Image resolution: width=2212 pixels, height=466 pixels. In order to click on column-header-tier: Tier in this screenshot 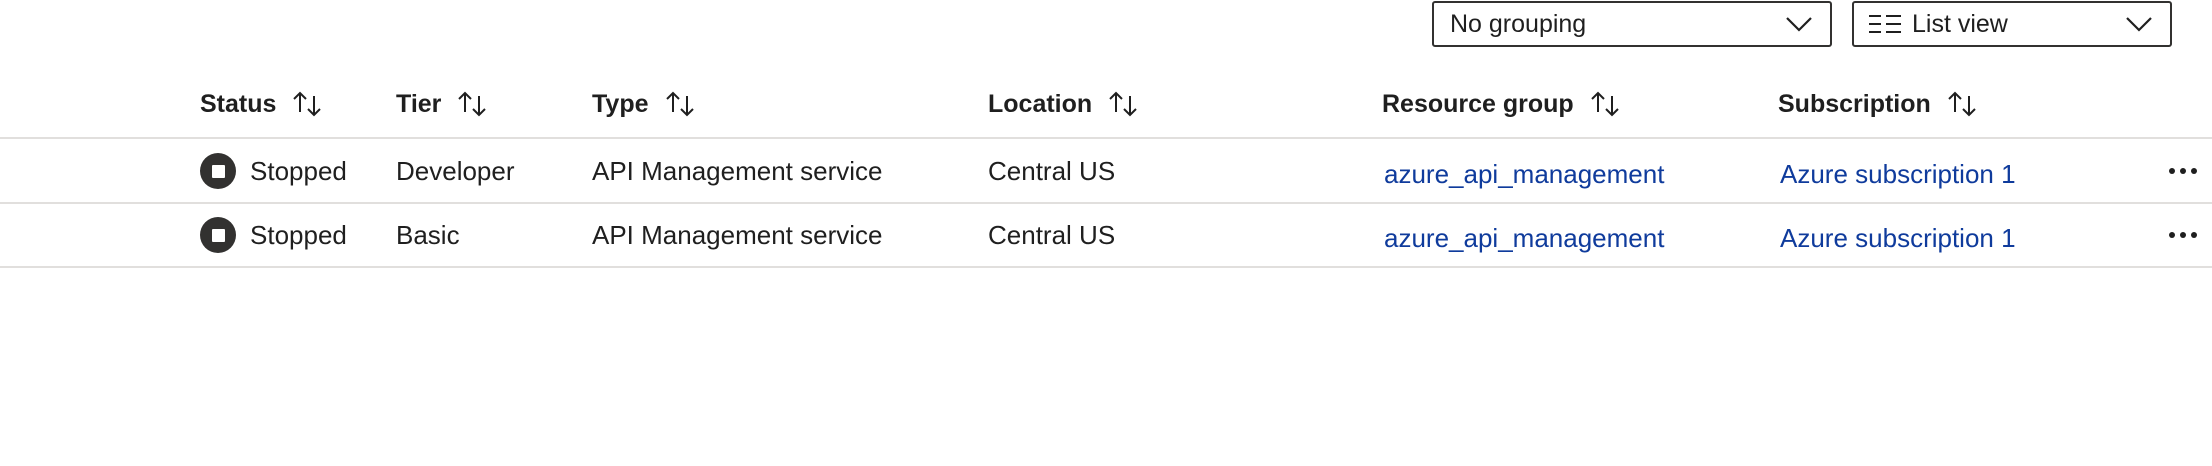, I will do `click(443, 104)`.